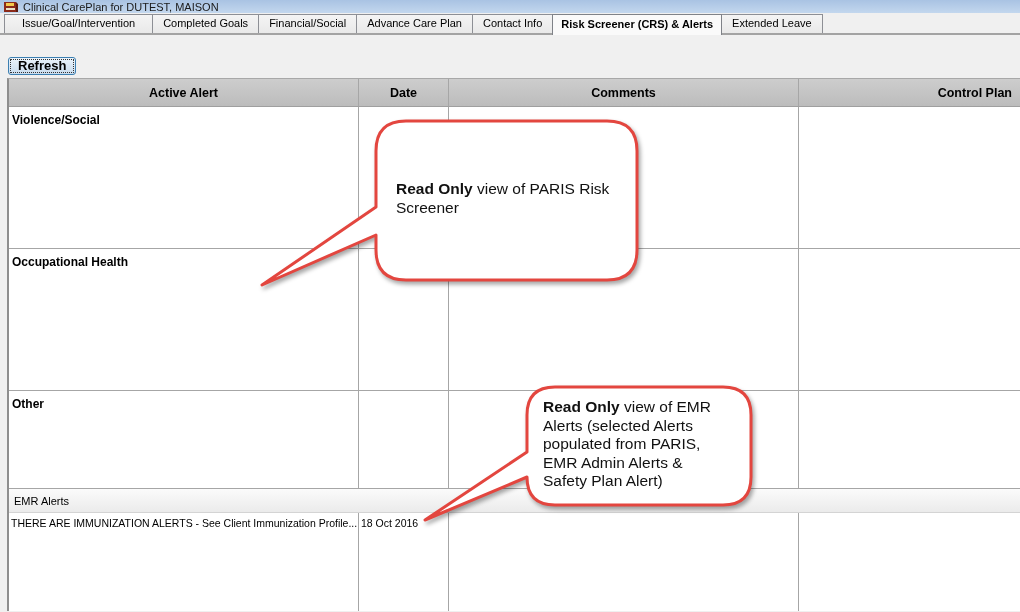  I want to click on refresh-button: Refresh, so click(42, 66).